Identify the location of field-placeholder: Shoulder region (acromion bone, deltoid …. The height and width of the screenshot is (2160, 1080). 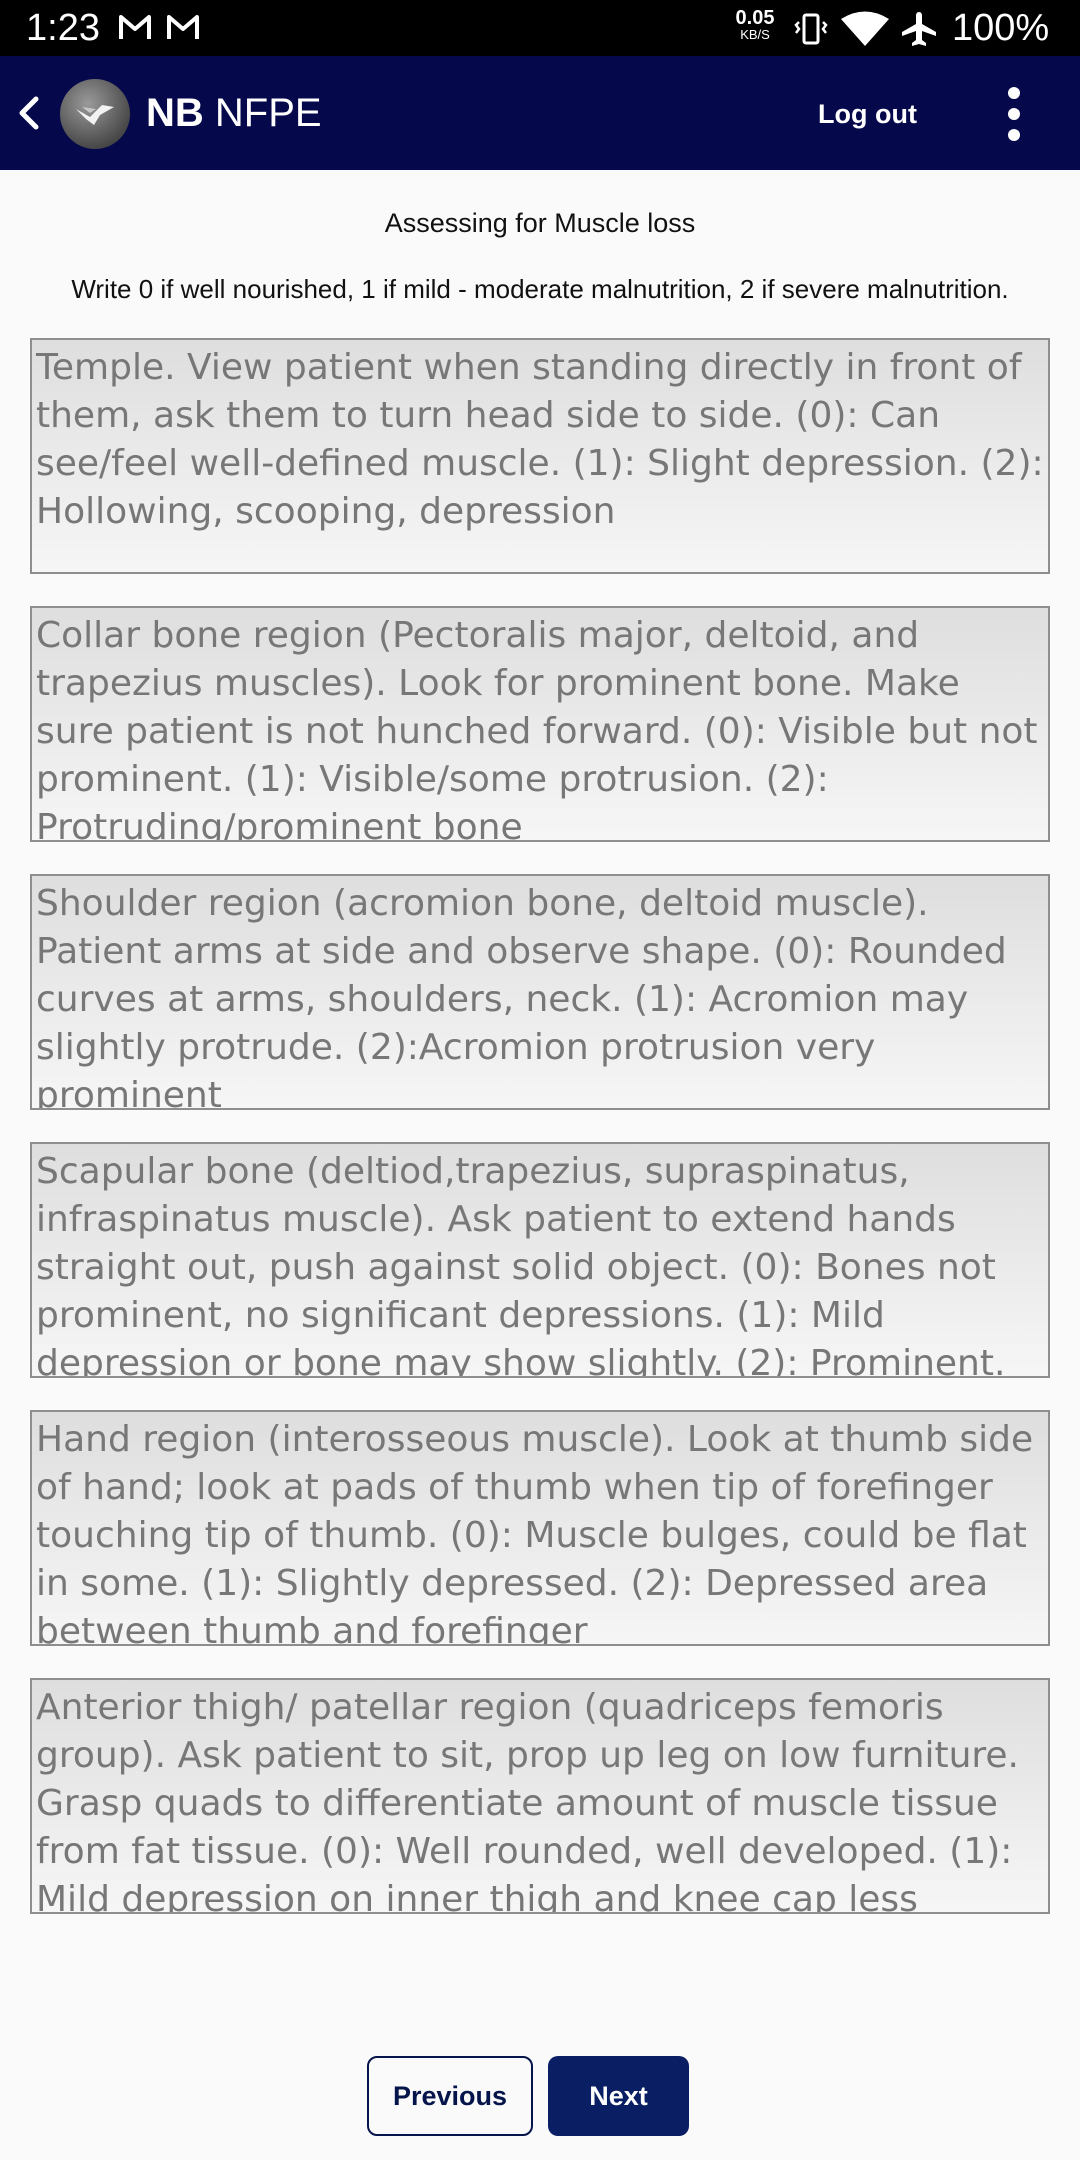
(521, 996).